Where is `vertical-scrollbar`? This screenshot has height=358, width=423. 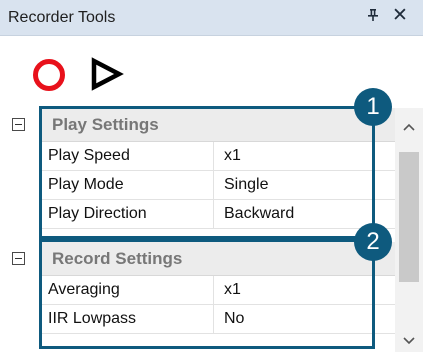
vertical-scrollbar is located at coordinates (409, 230).